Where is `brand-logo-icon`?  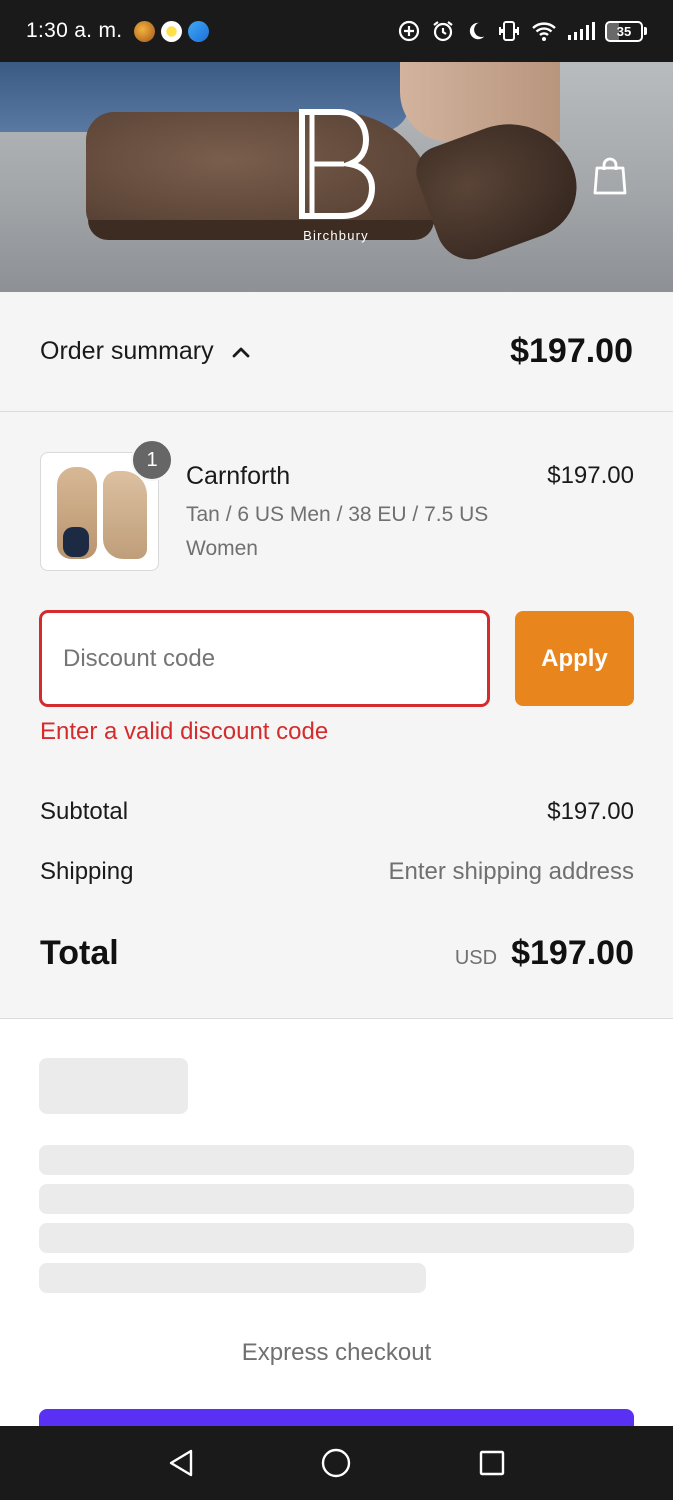
brand-logo-icon is located at coordinates (337, 178).